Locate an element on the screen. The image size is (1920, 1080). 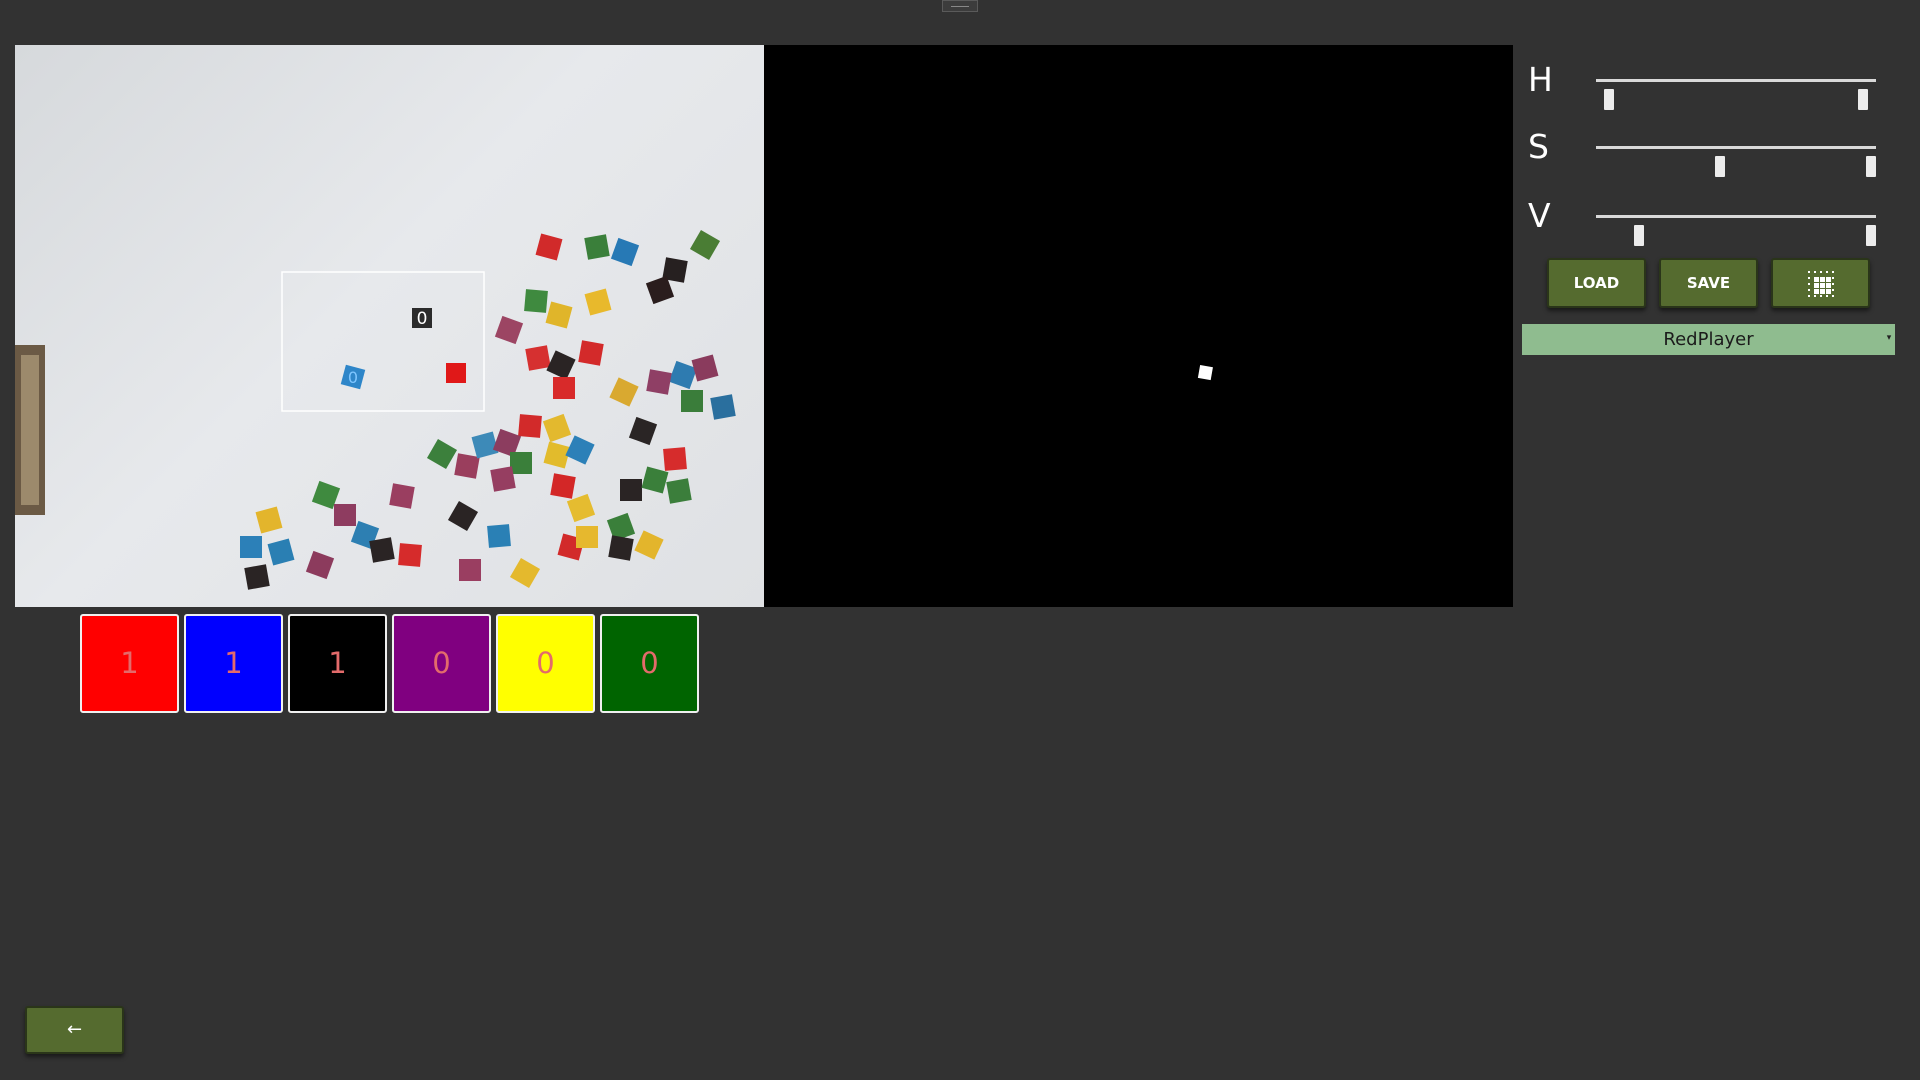
counter-blue: 1 is located at coordinates (233, 663).